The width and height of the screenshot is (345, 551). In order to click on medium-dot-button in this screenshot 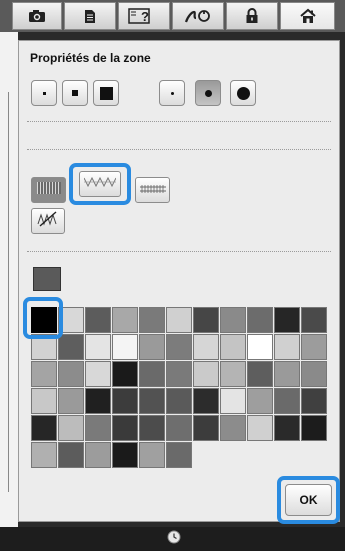, I will do `click(208, 93)`.